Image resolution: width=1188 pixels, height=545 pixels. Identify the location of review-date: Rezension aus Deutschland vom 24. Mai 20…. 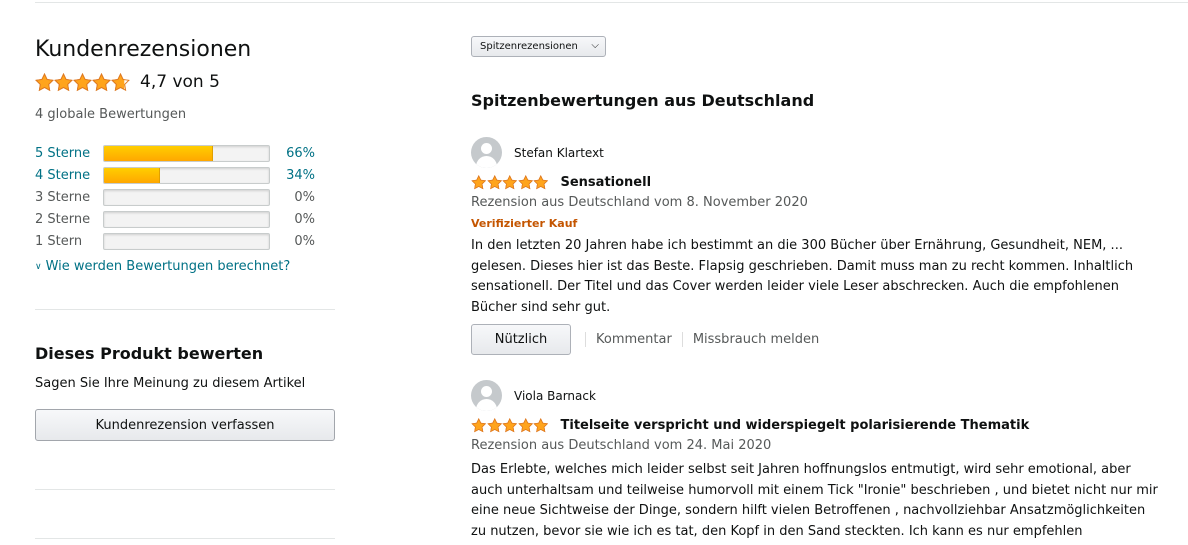
(621, 445).